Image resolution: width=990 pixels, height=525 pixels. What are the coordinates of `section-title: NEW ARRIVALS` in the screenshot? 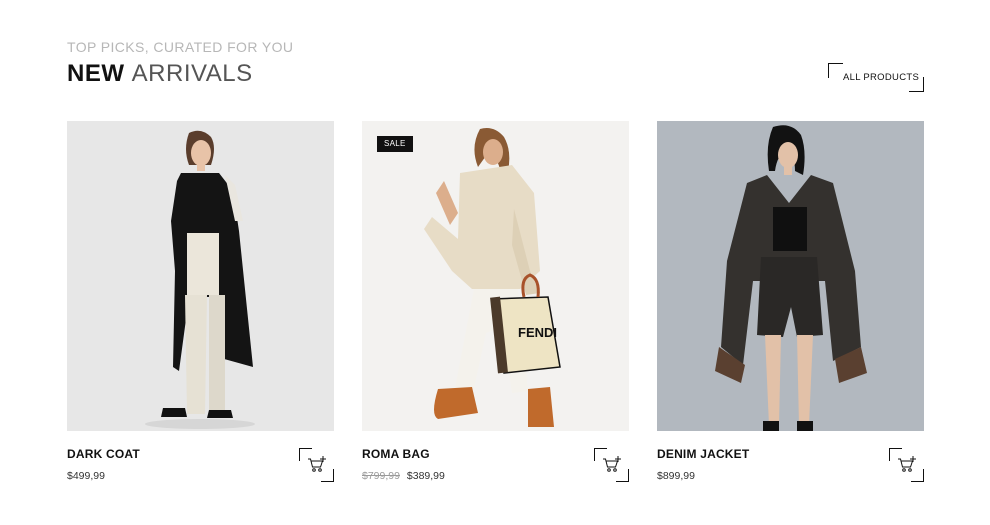 It's located at (180, 74).